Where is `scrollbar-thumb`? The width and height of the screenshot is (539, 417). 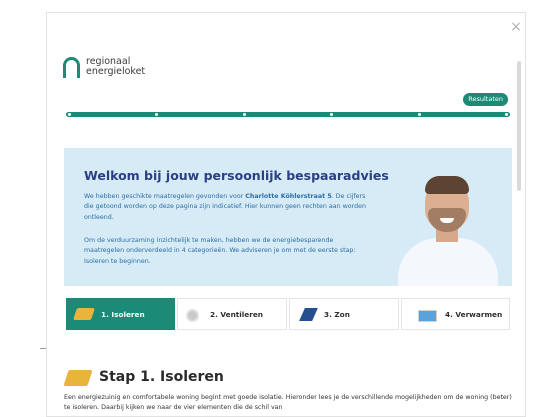 scrollbar-thumb is located at coordinates (519, 126).